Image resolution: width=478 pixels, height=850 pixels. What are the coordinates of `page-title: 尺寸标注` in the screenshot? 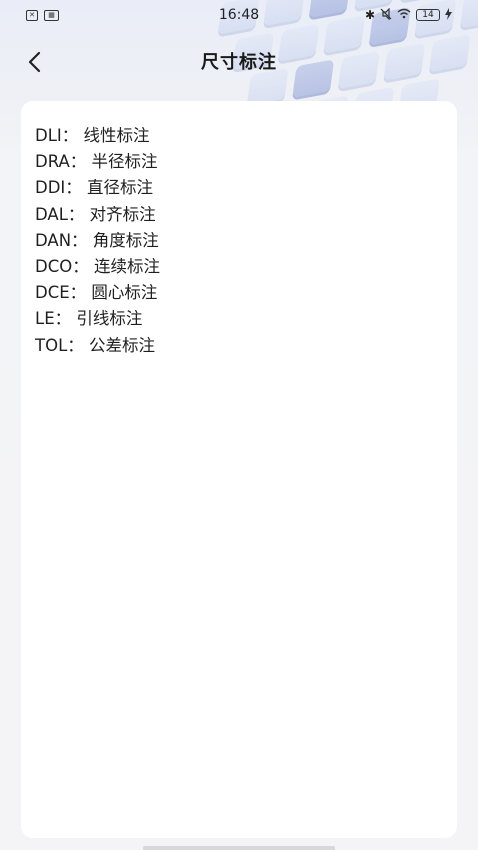 It's located at (239, 62).